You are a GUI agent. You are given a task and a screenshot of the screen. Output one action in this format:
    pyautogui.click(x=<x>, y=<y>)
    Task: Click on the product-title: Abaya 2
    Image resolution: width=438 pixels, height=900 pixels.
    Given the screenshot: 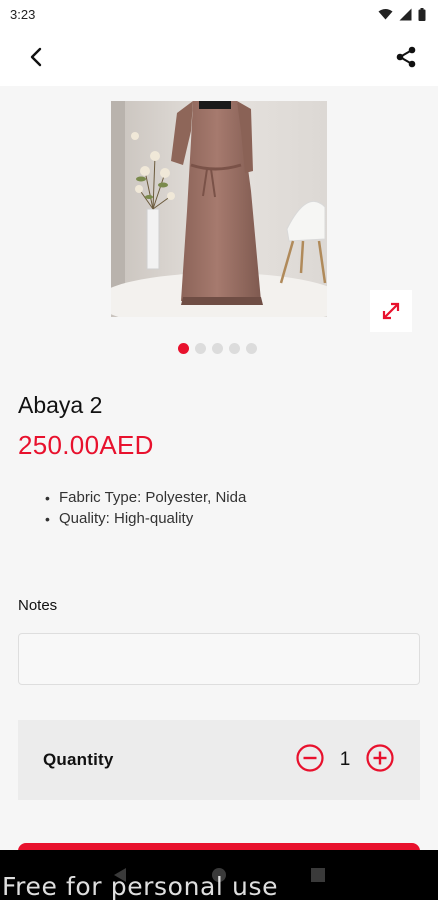 What is the action you would take?
    pyautogui.click(x=60, y=405)
    